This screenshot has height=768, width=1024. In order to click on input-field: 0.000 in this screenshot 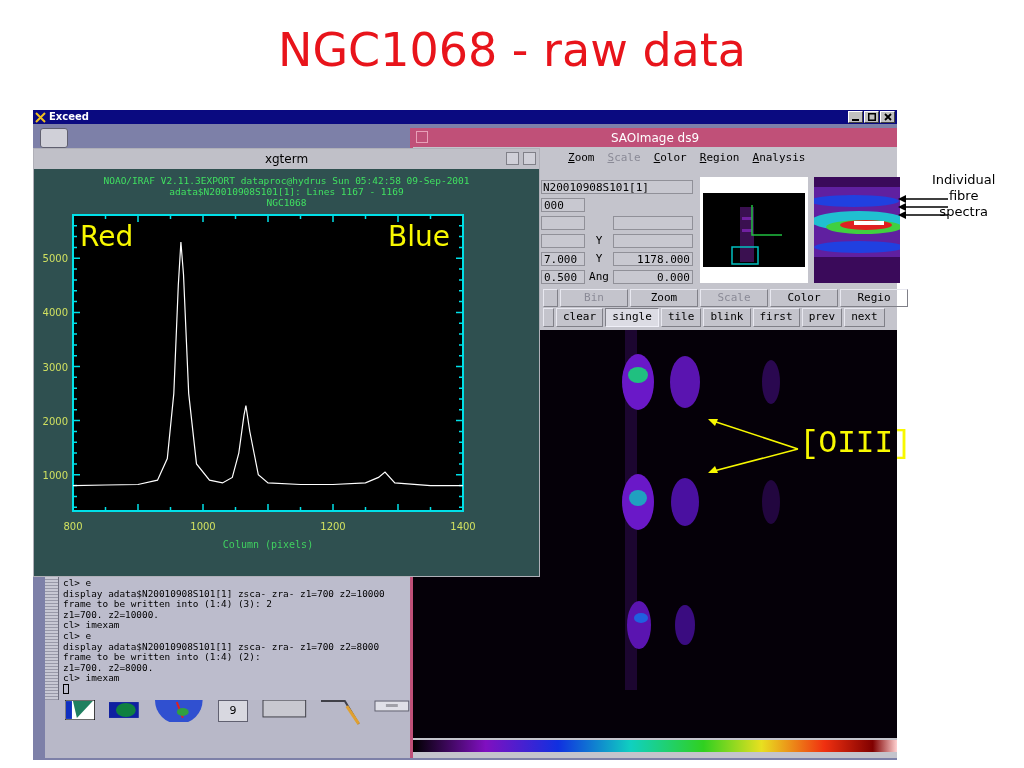, I will do `click(653, 277)`.